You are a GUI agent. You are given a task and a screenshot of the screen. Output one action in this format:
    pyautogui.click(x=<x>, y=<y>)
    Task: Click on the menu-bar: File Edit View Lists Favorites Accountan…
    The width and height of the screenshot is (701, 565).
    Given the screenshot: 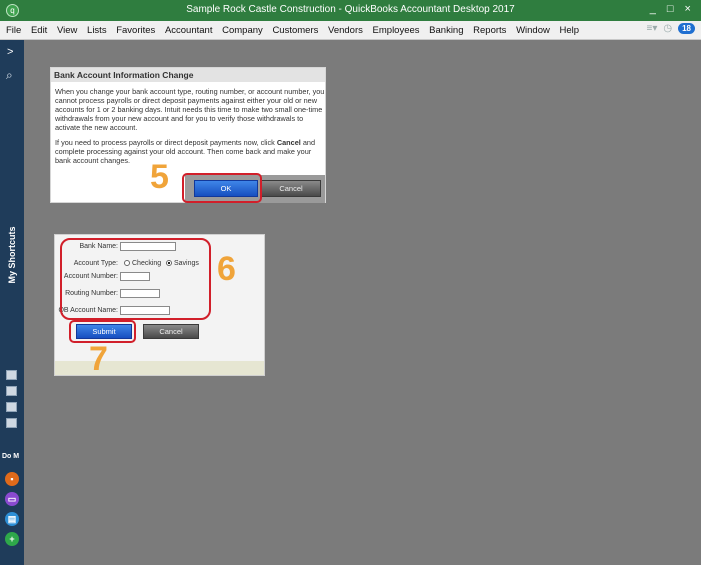 What is the action you would take?
    pyautogui.click(x=350, y=30)
    